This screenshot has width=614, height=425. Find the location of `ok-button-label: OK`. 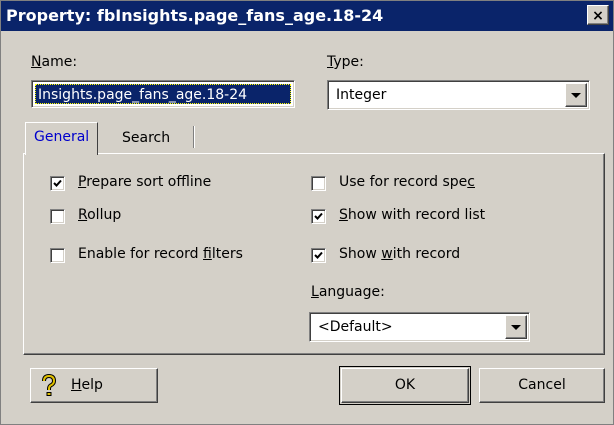

ok-button-label: OK is located at coordinates (405, 385).